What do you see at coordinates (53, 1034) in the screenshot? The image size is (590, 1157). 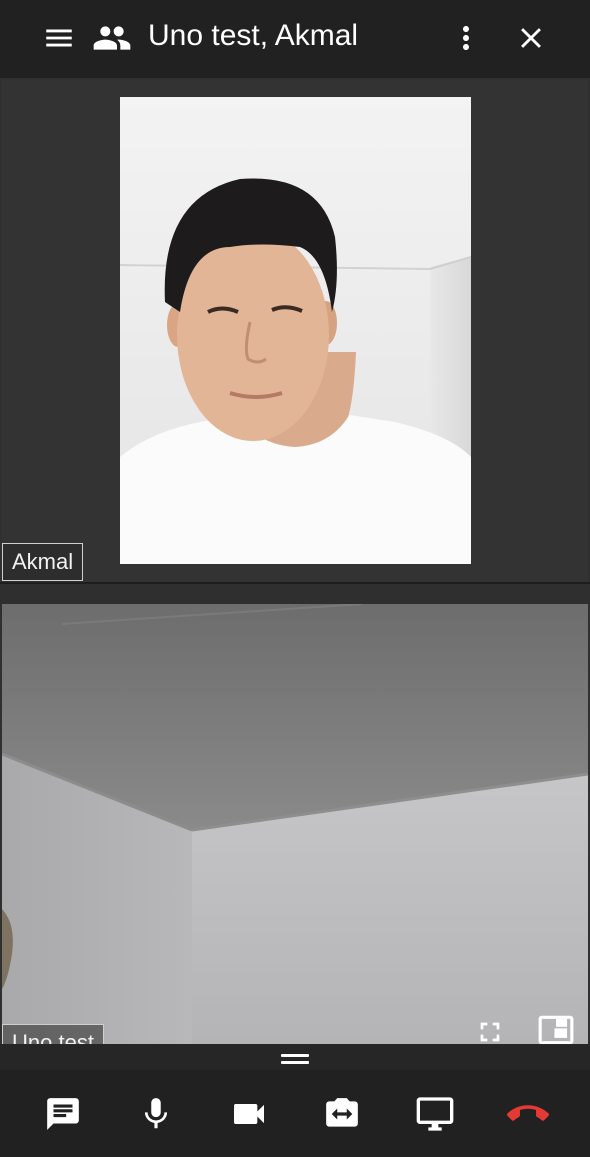 I see `participant-name-label: Uno test` at bounding box center [53, 1034].